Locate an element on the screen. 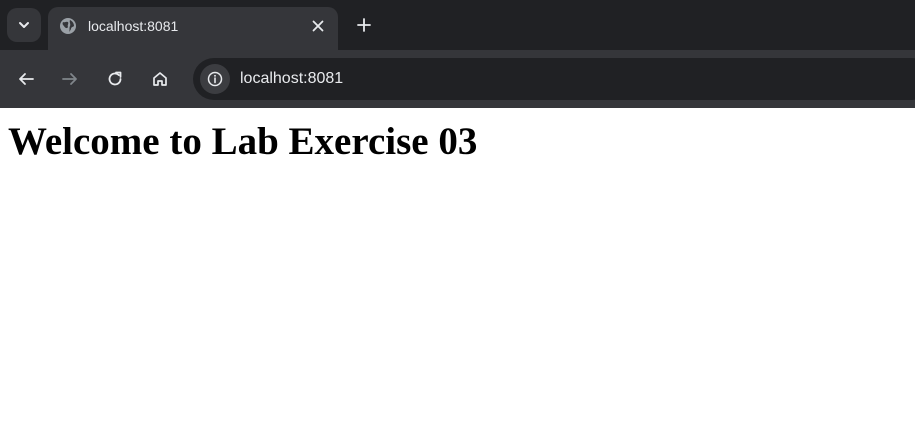 This screenshot has height=426, width=915. new-tab-button is located at coordinates (364, 25).